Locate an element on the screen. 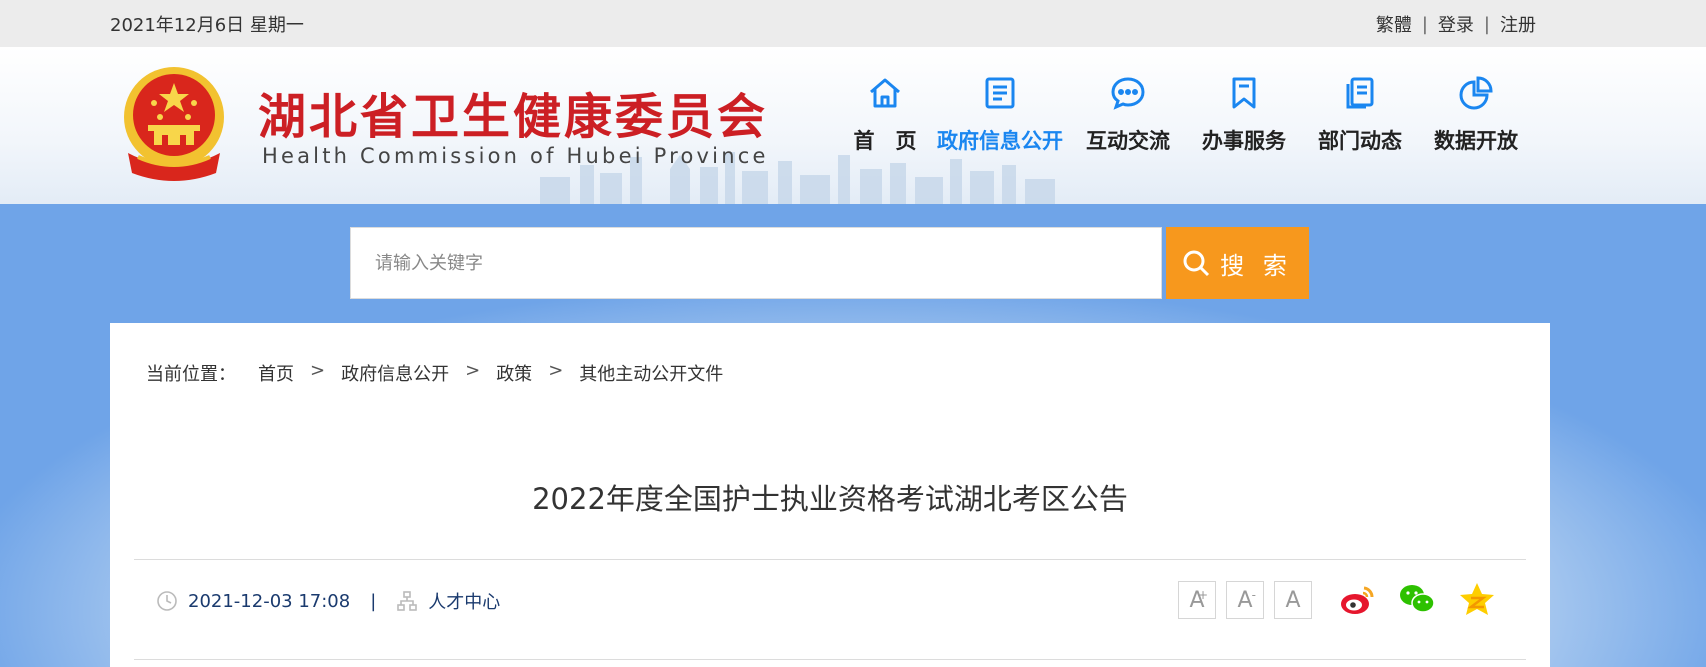 The height and width of the screenshot is (667, 1706). main-navigation: 首 页 政府信息公开 互动交流 办事服务 部门动态 数据开放 is located at coordinates (1187, 115).